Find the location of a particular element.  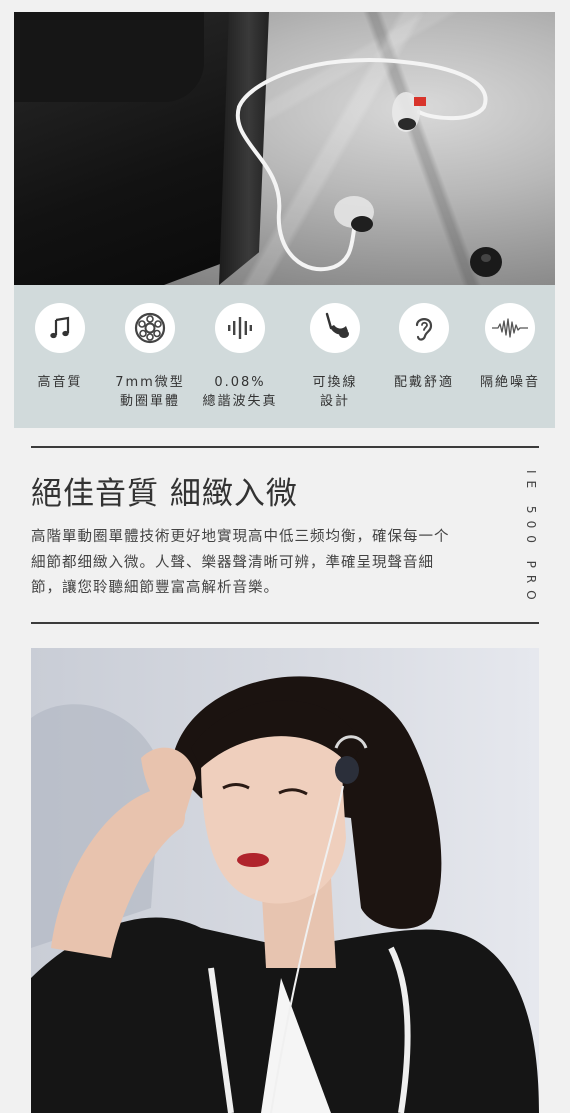

feature-detachable-cable: 可換線 設計 is located at coordinates (335, 356).